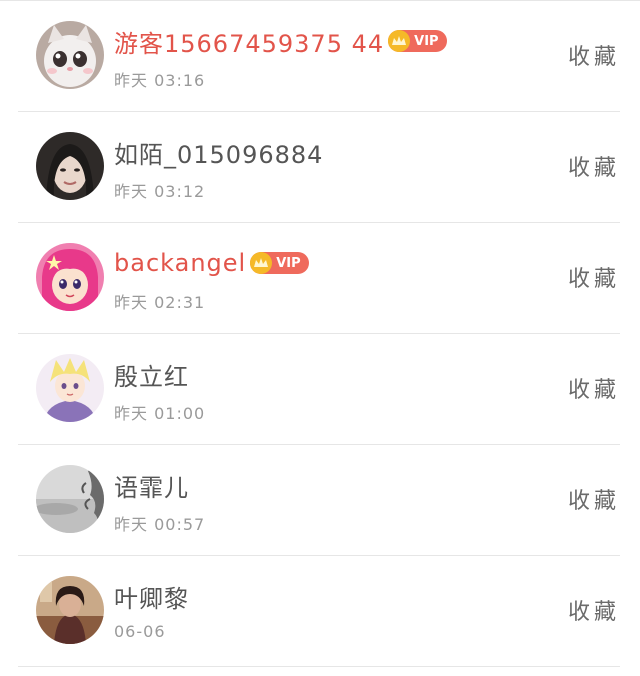  I want to click on name-line: backangel VIP, so click(211, 263).